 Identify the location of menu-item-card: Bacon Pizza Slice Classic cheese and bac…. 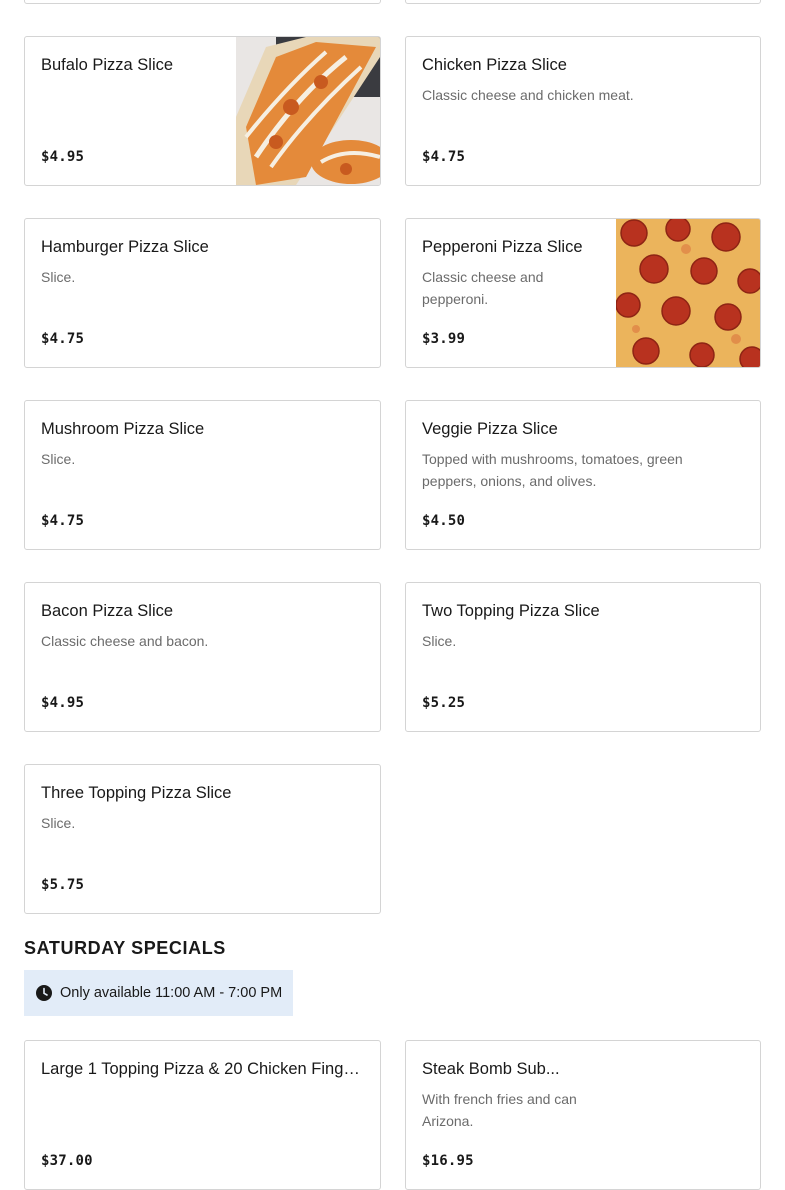
(202, 657).